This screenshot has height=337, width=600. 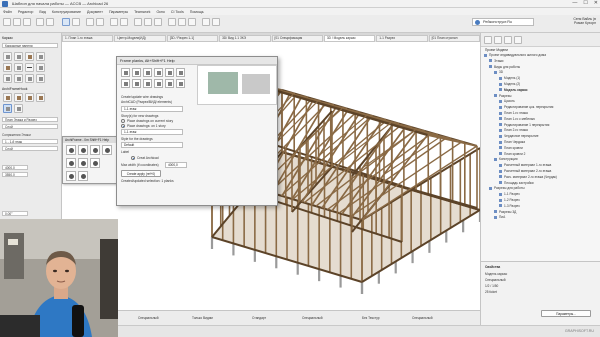 I want to click on navigator-item: План кровли 2, so click(x=540, y=154).